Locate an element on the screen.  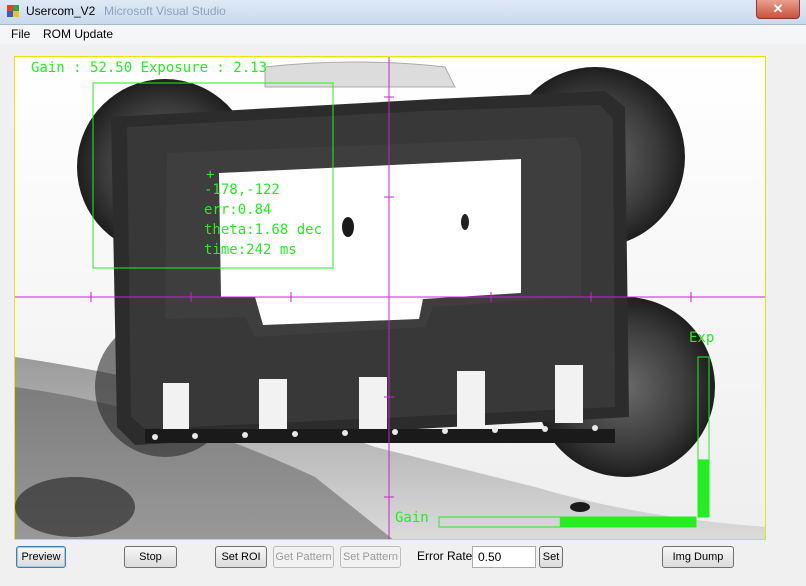
close-button: ✕ is located at coordinates (778, 9).